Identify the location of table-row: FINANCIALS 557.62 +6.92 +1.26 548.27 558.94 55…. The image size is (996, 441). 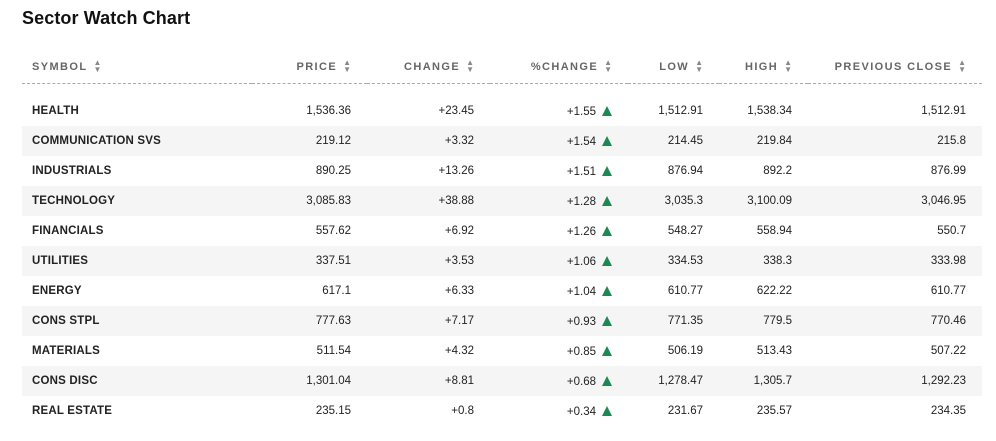
(502, 231).